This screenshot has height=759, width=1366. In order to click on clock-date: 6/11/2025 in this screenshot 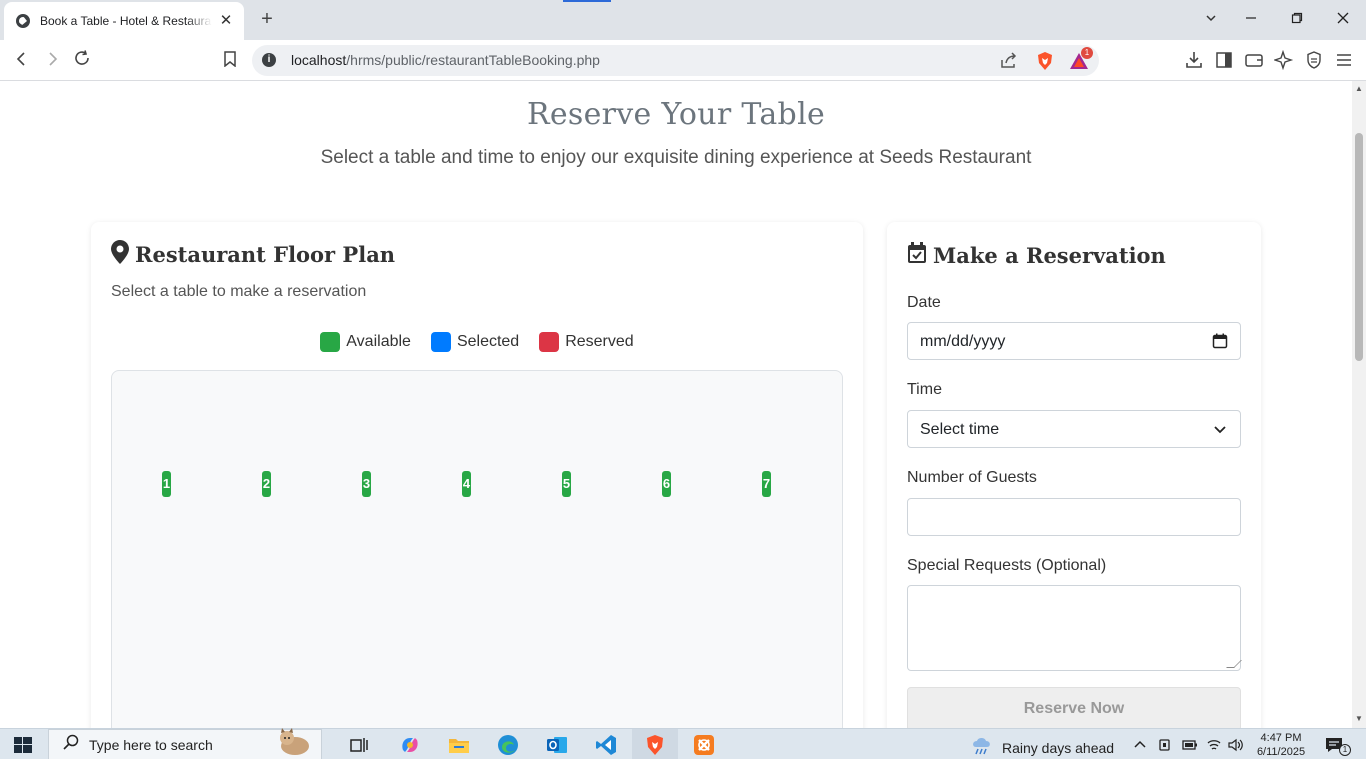, I will do `click(1281, 752)`.